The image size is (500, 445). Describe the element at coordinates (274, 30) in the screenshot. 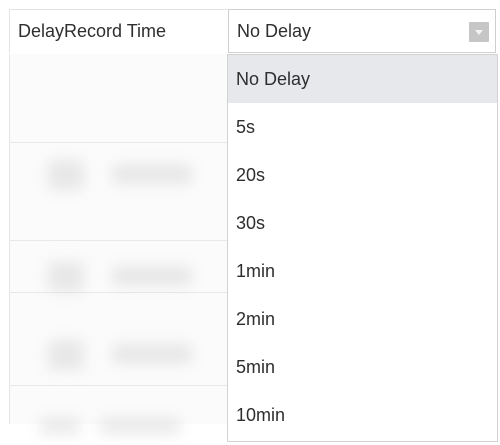

I see `select-current-value: No Delay` at that location.